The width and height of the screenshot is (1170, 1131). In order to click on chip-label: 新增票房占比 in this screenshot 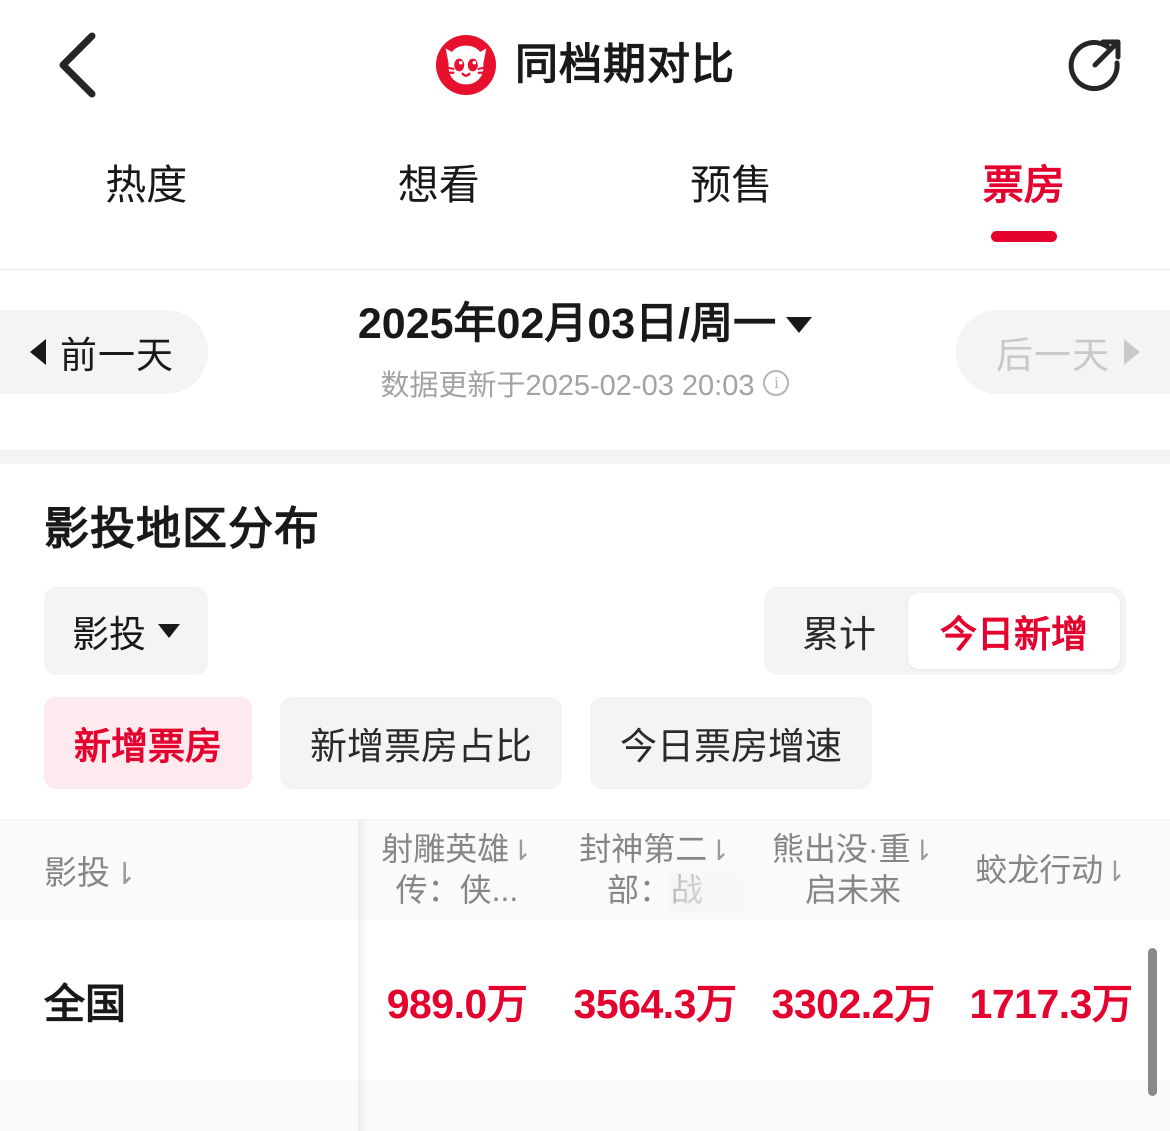, I will do `click(421, 746)`.